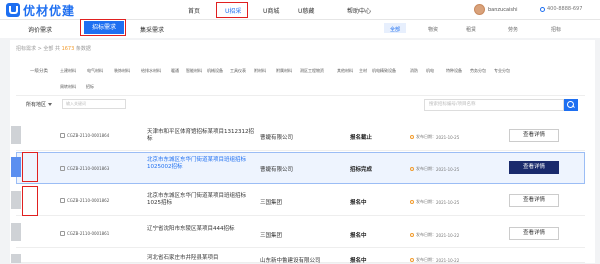 The width and height of the screenshot is (600, 264). What do you see at coordinates (84, 135) in the screenshot?
I see `row-code: CGZB-2110-0001864` at bounding box center [84, 135].